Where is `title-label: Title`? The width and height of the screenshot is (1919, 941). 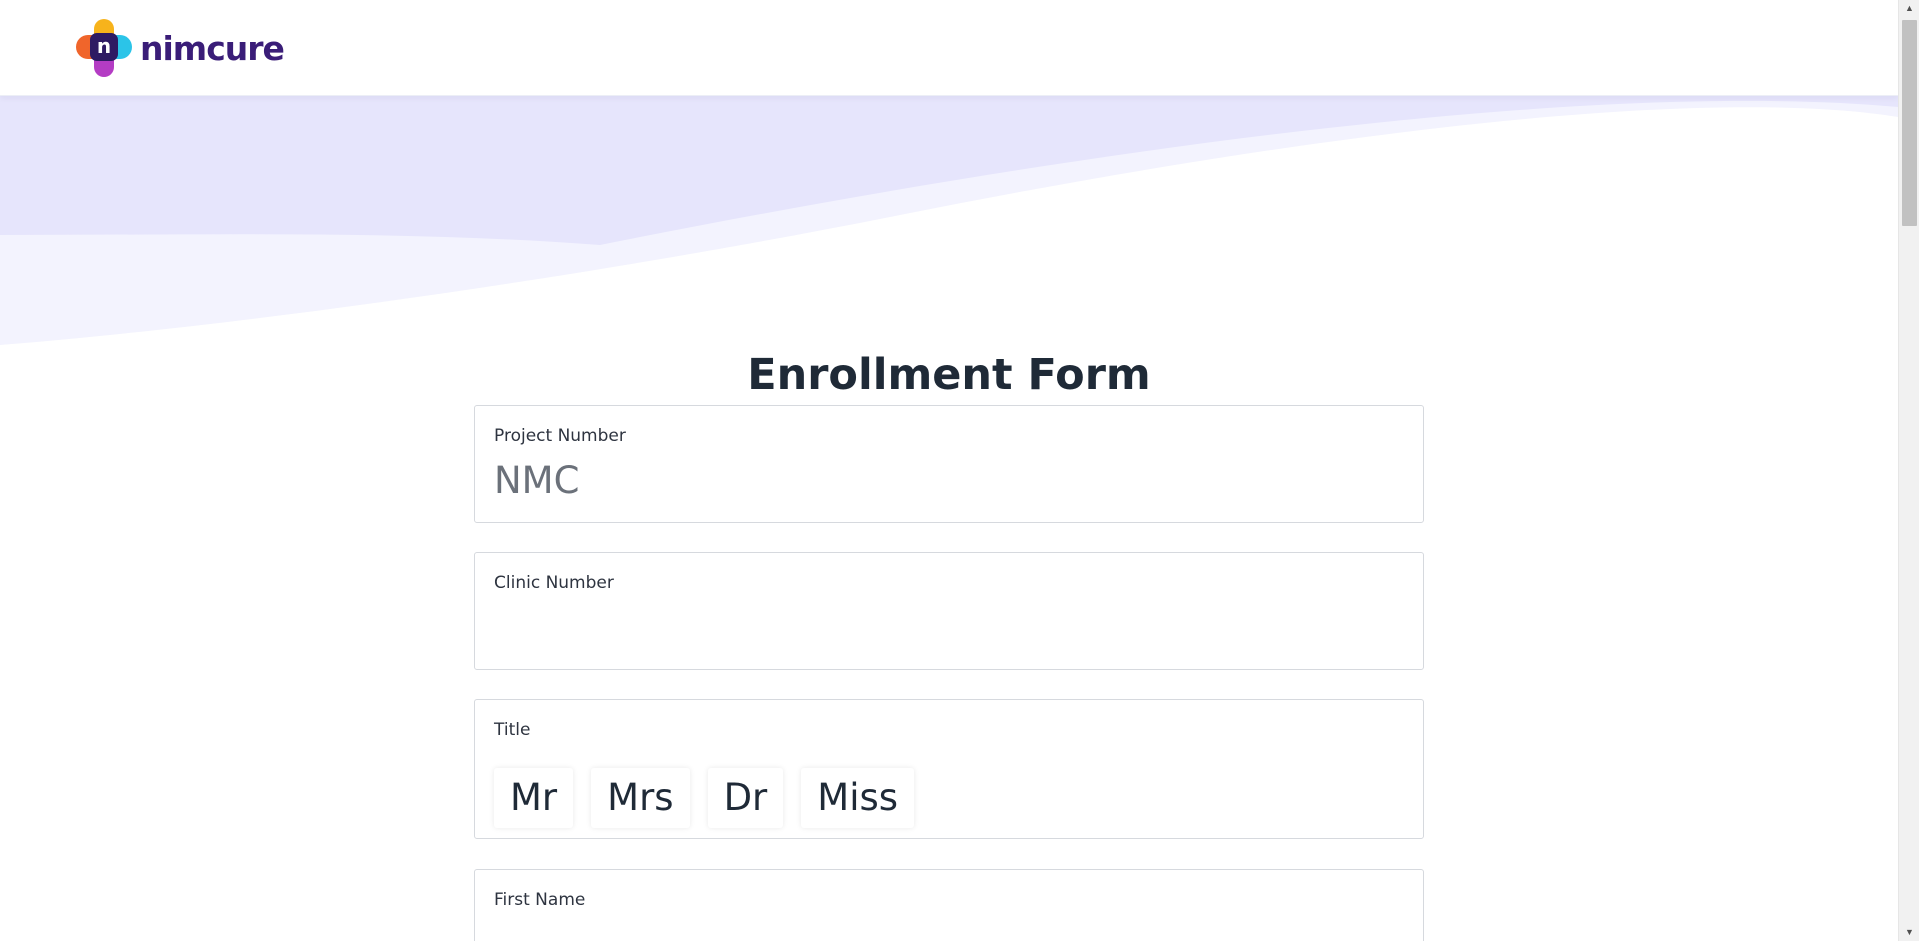
title-label: Title is located at coordinates (512, 730).